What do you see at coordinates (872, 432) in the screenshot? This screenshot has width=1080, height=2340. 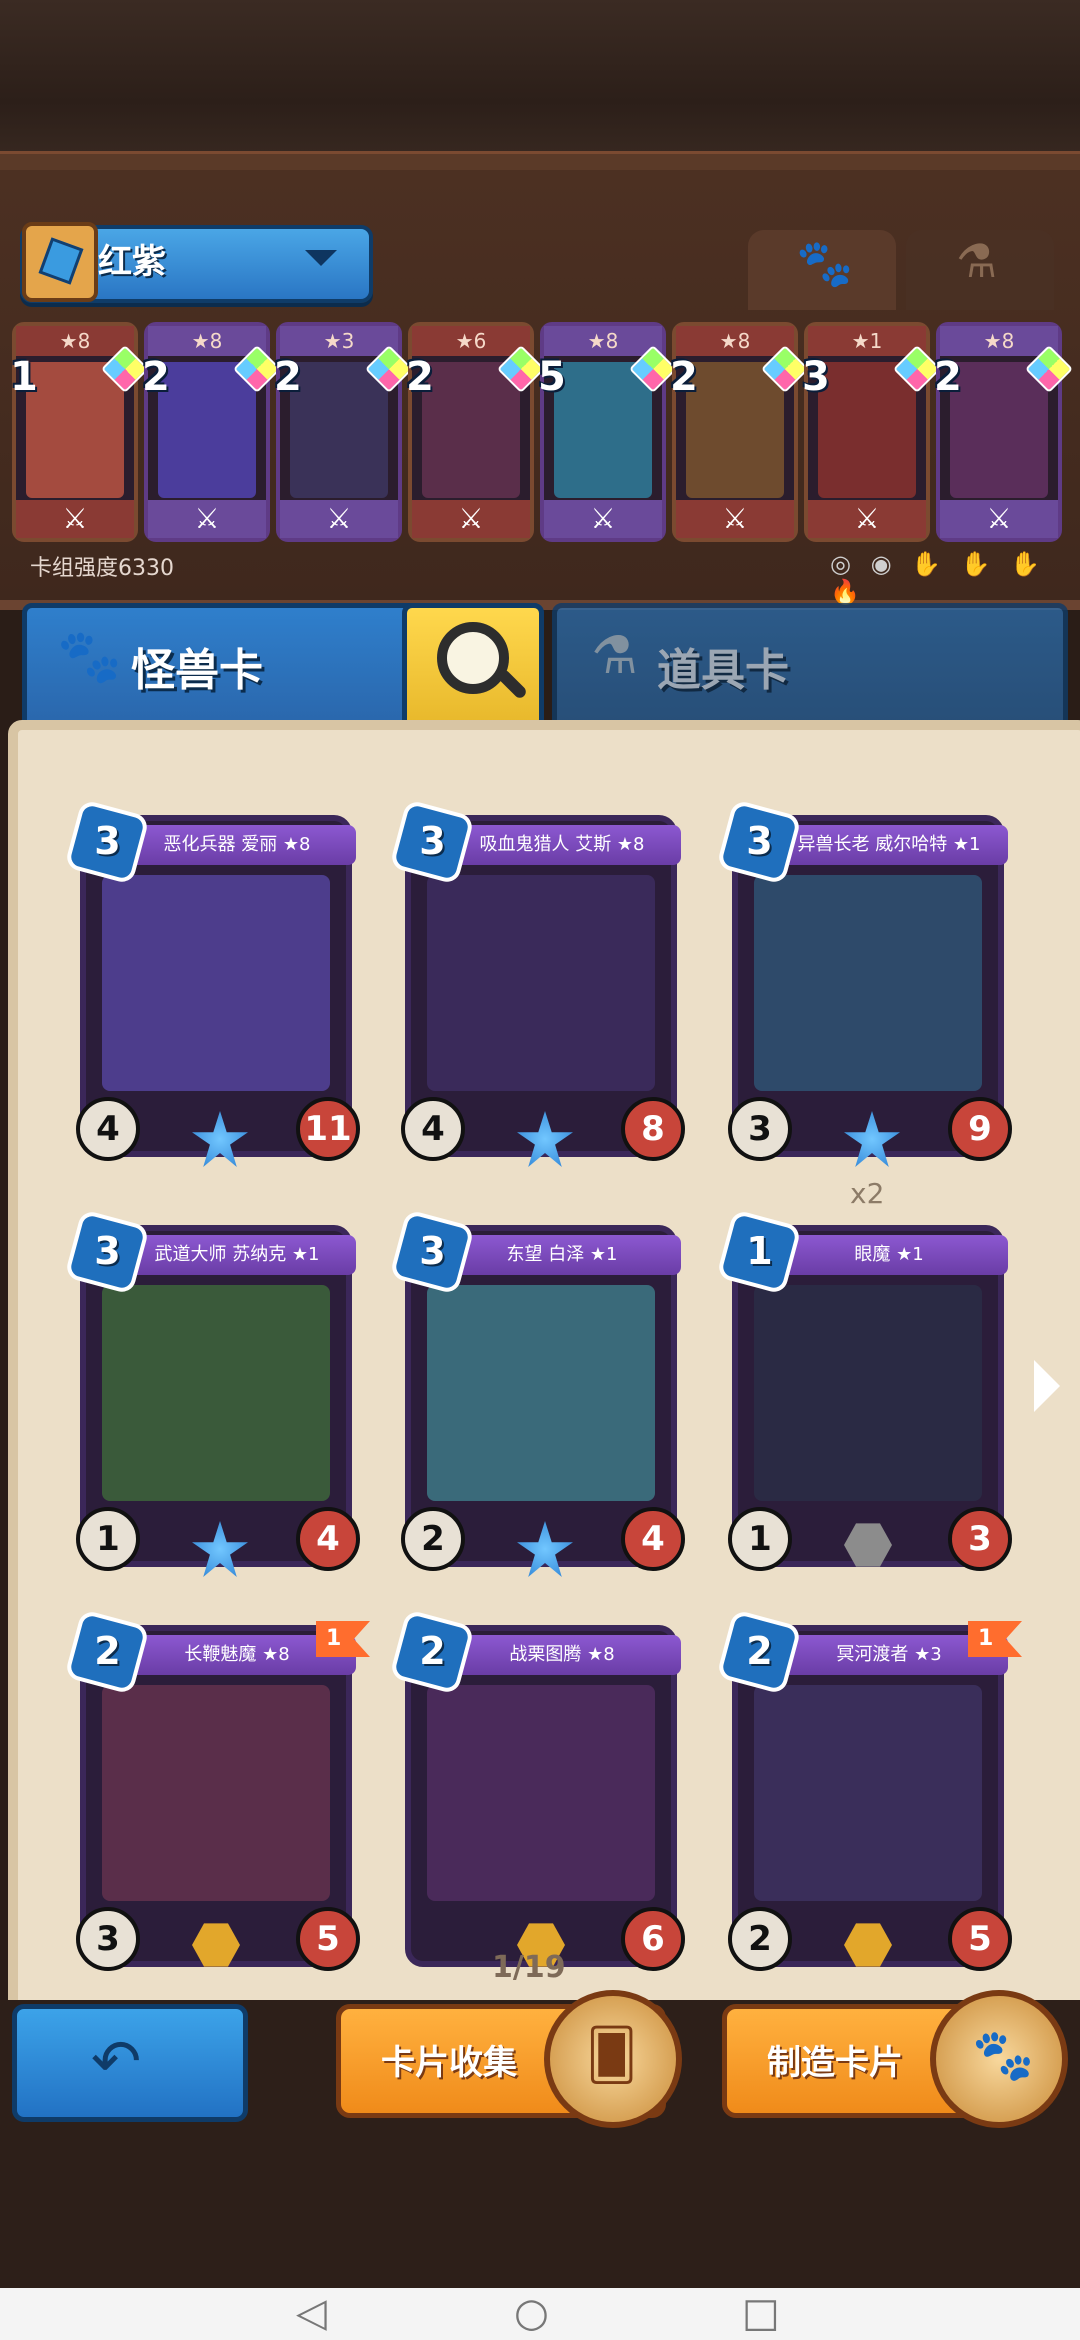 I see `deck-mini-card: ★1 3 ⚔` at bounding box center [872, 432].